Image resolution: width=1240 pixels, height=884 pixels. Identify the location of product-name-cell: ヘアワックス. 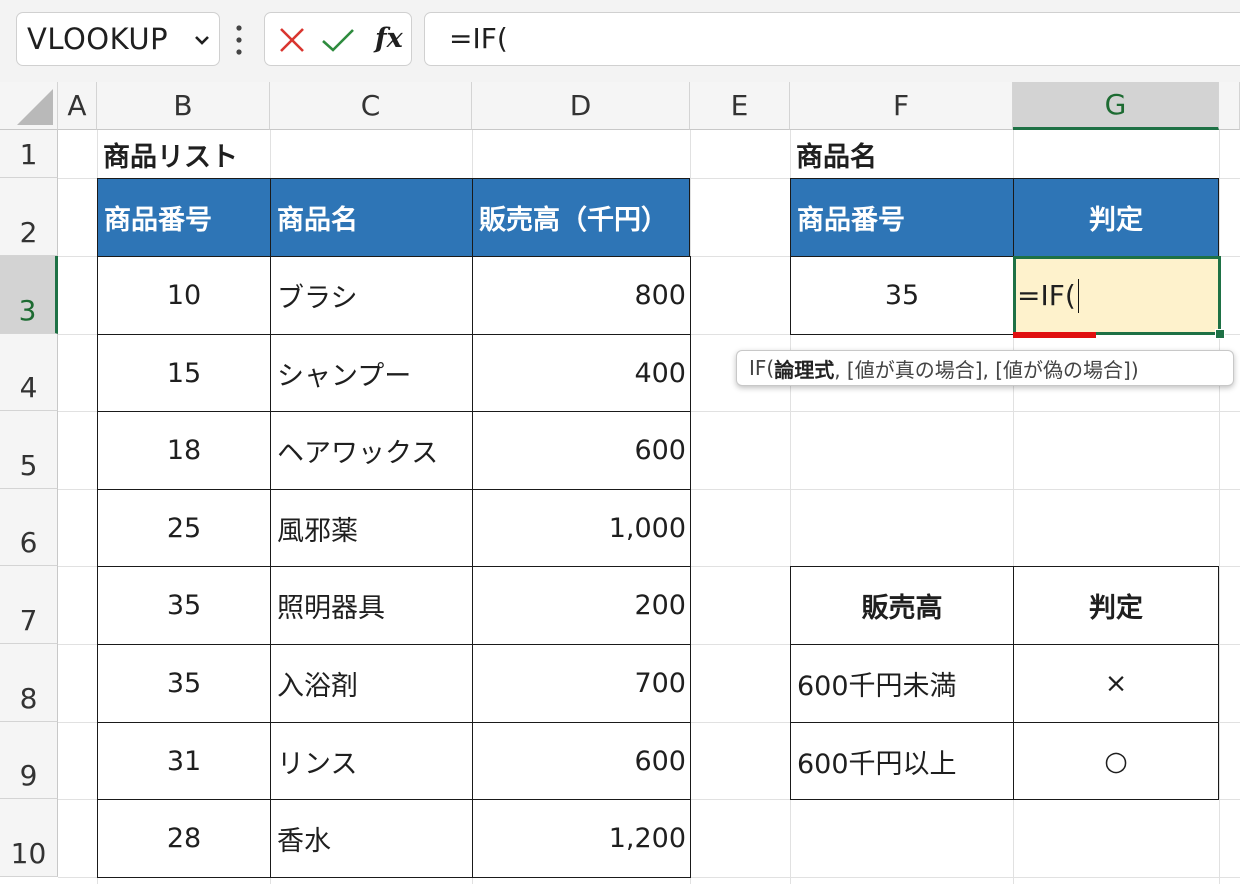
(371, 450).